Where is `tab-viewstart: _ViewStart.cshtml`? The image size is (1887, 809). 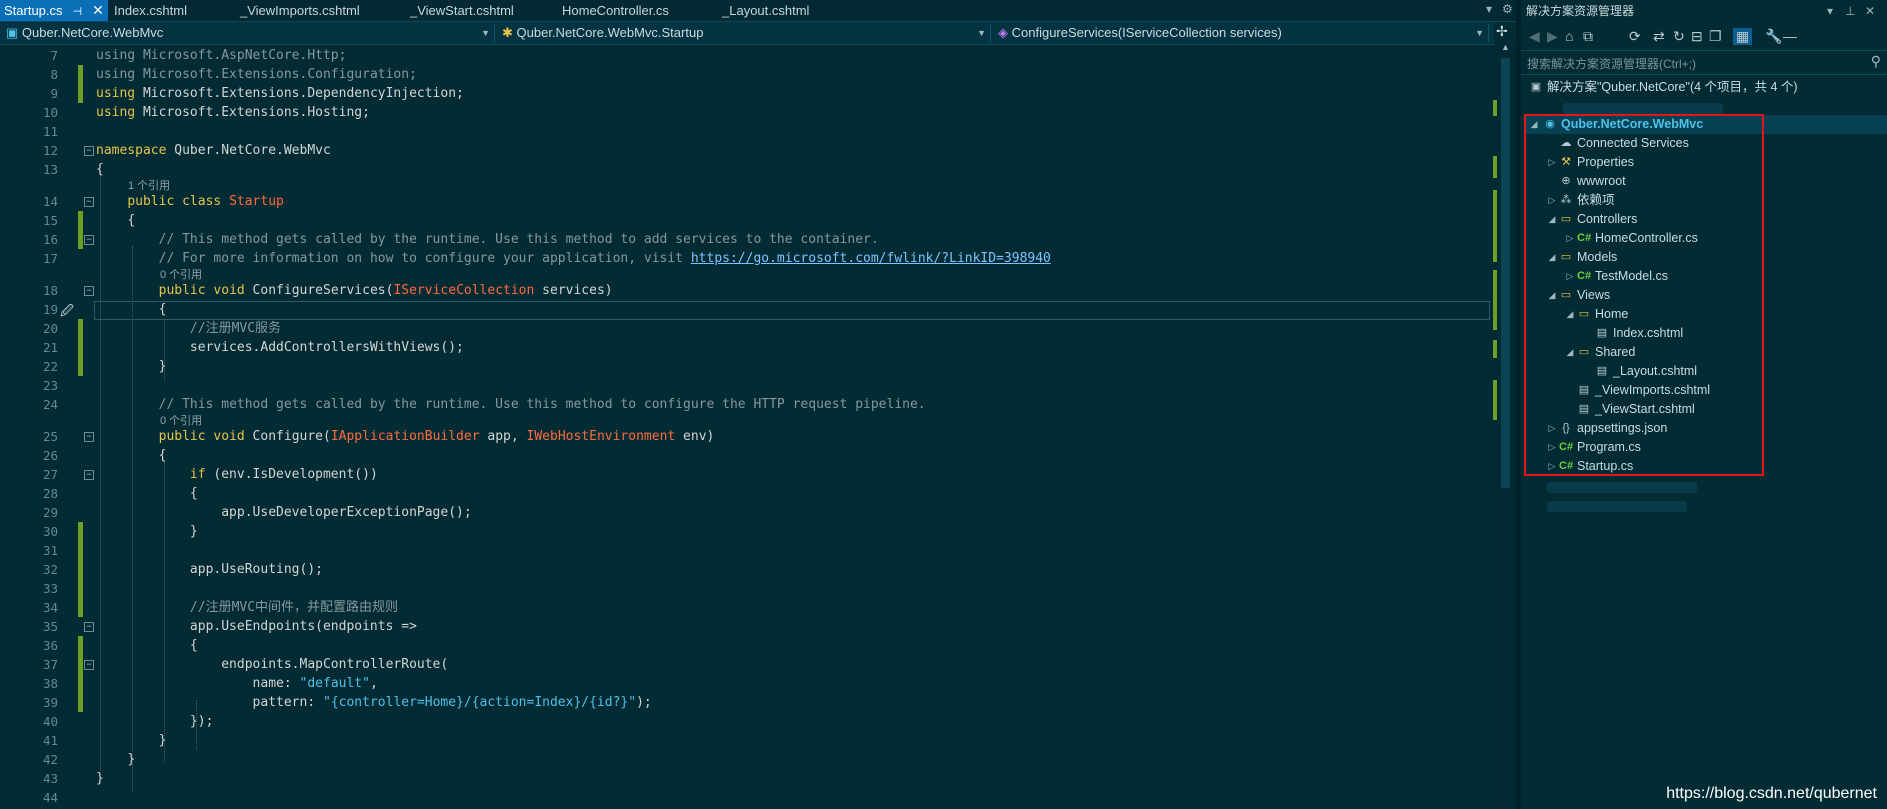 tab-viewstart: _ViewStart.cshtml is located at coordinates (460, 10).